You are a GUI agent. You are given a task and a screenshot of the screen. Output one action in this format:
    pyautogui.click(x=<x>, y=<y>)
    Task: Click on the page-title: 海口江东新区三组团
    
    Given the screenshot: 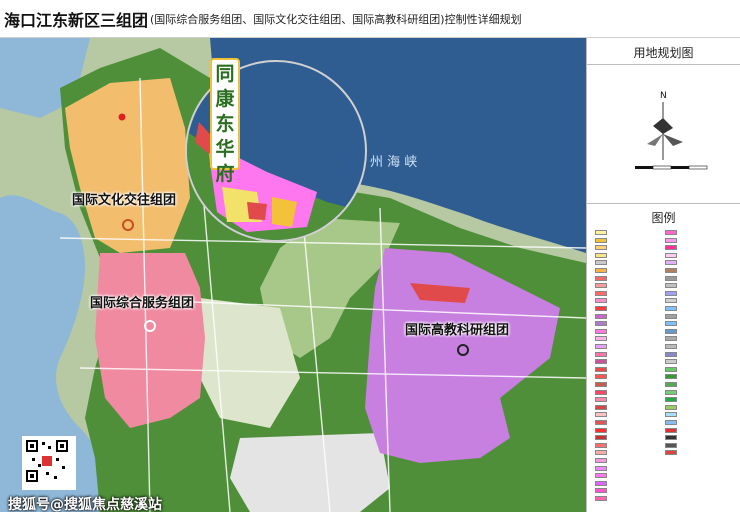 What is the action you would take?
    pyautogui.click(x=76, y=20)
    